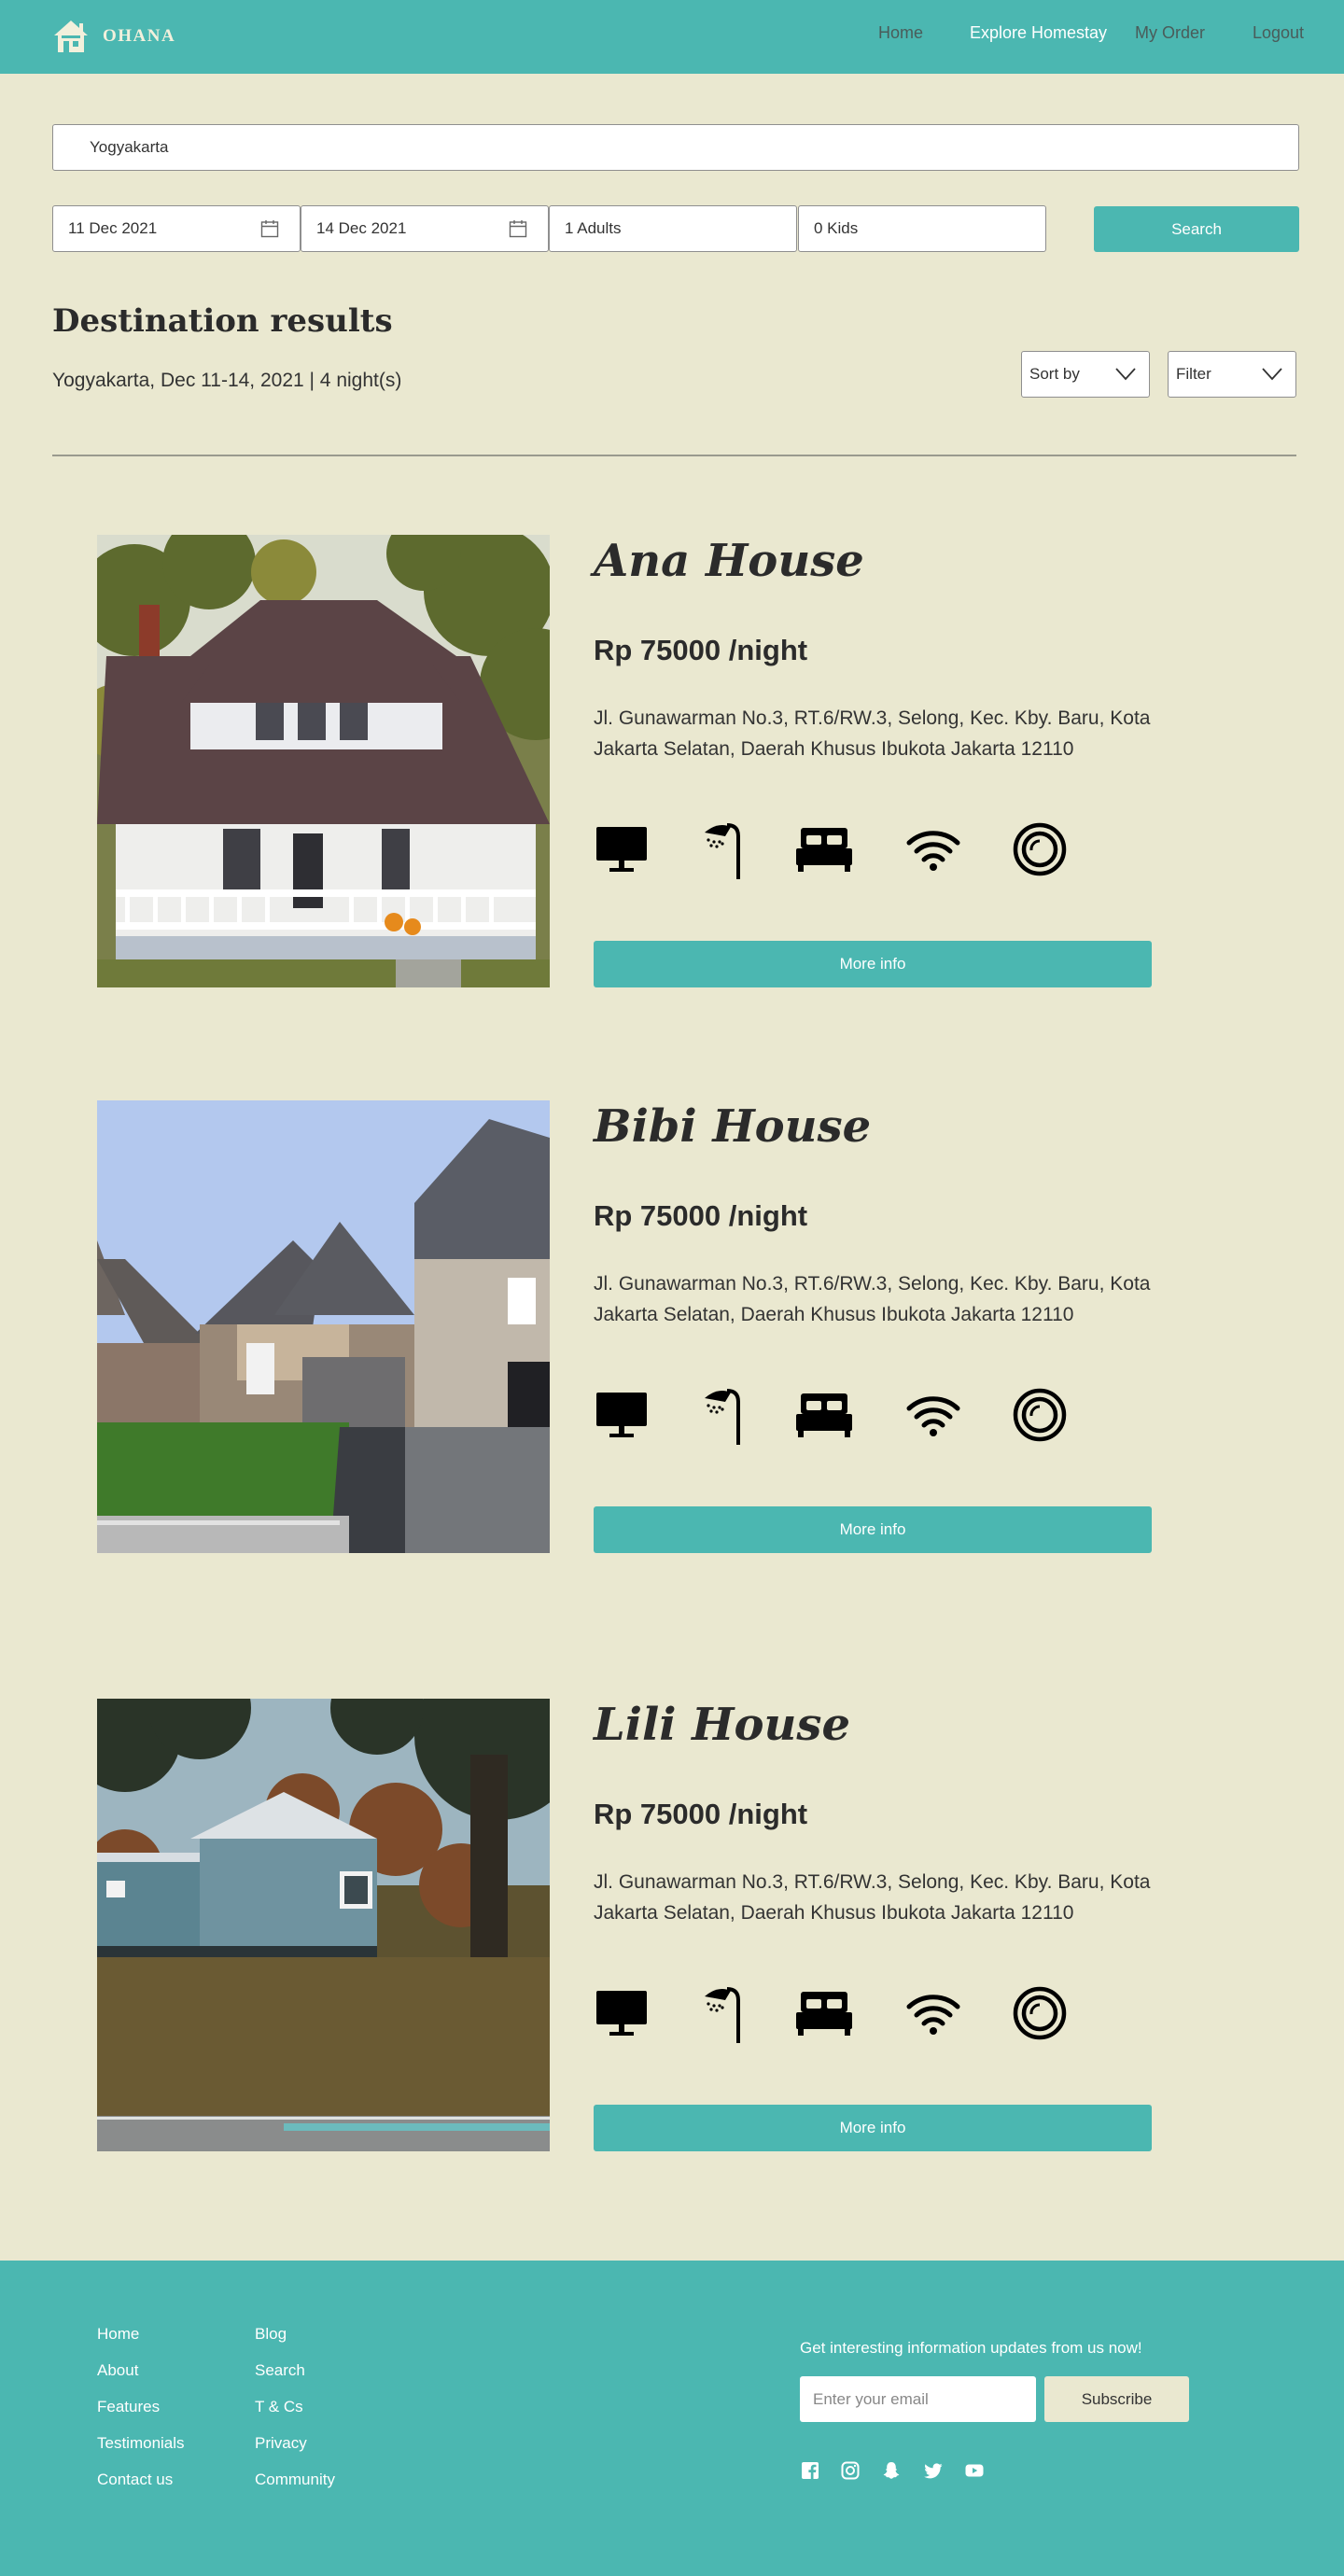 Image resolution: width=1344 pixels, height=2576 pixels. What do you see at coordinates (139, 36) in the screenshot?
I see `brand-name: OHANA` at bounding box center [139, 36].